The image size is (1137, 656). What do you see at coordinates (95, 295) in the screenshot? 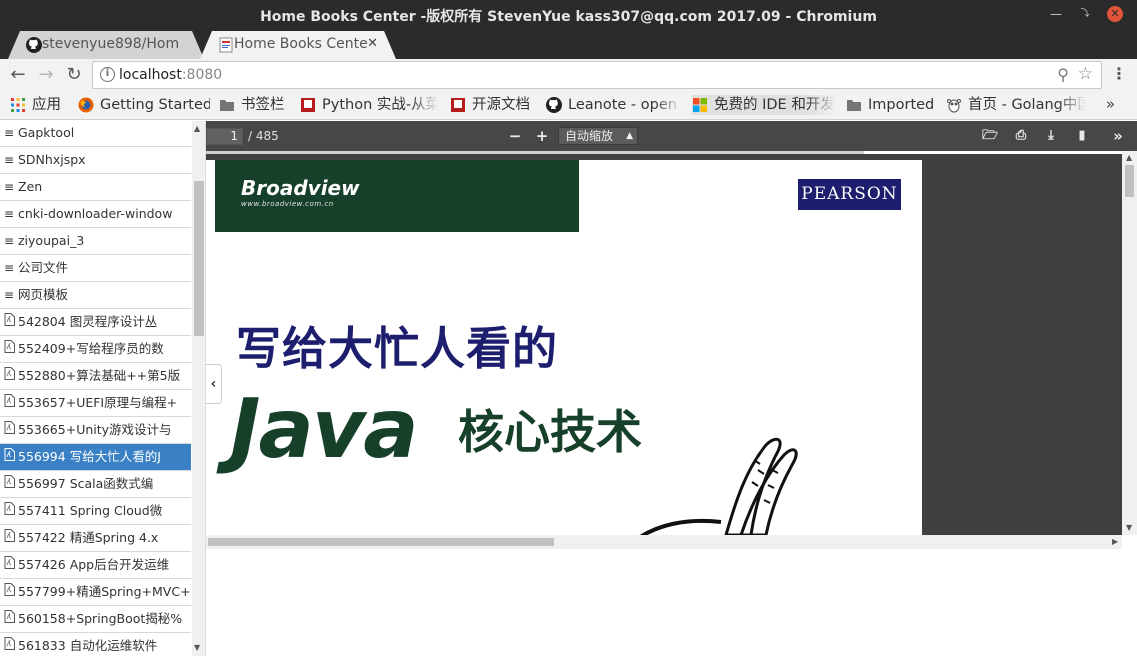
I see `file-list-item: ≡ 网页模板` at bounding box center [95, 295].